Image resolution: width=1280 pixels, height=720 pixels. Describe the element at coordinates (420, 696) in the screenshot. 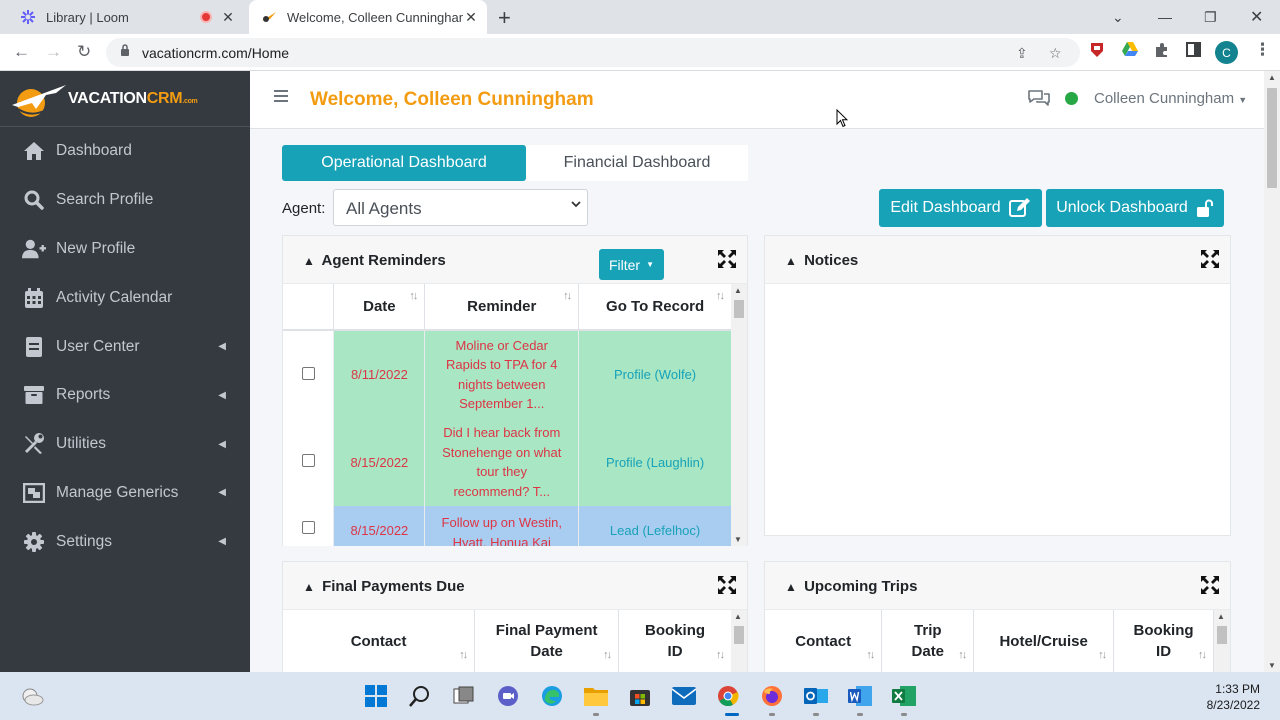

I see `search-icon` at that location.